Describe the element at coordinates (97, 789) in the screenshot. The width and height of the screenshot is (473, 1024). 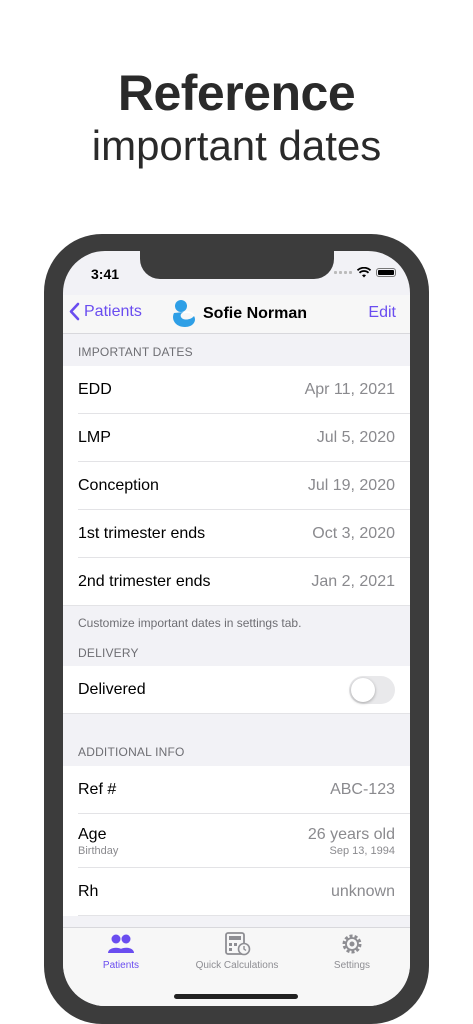
I see `ref-label: Ref #` at that location.